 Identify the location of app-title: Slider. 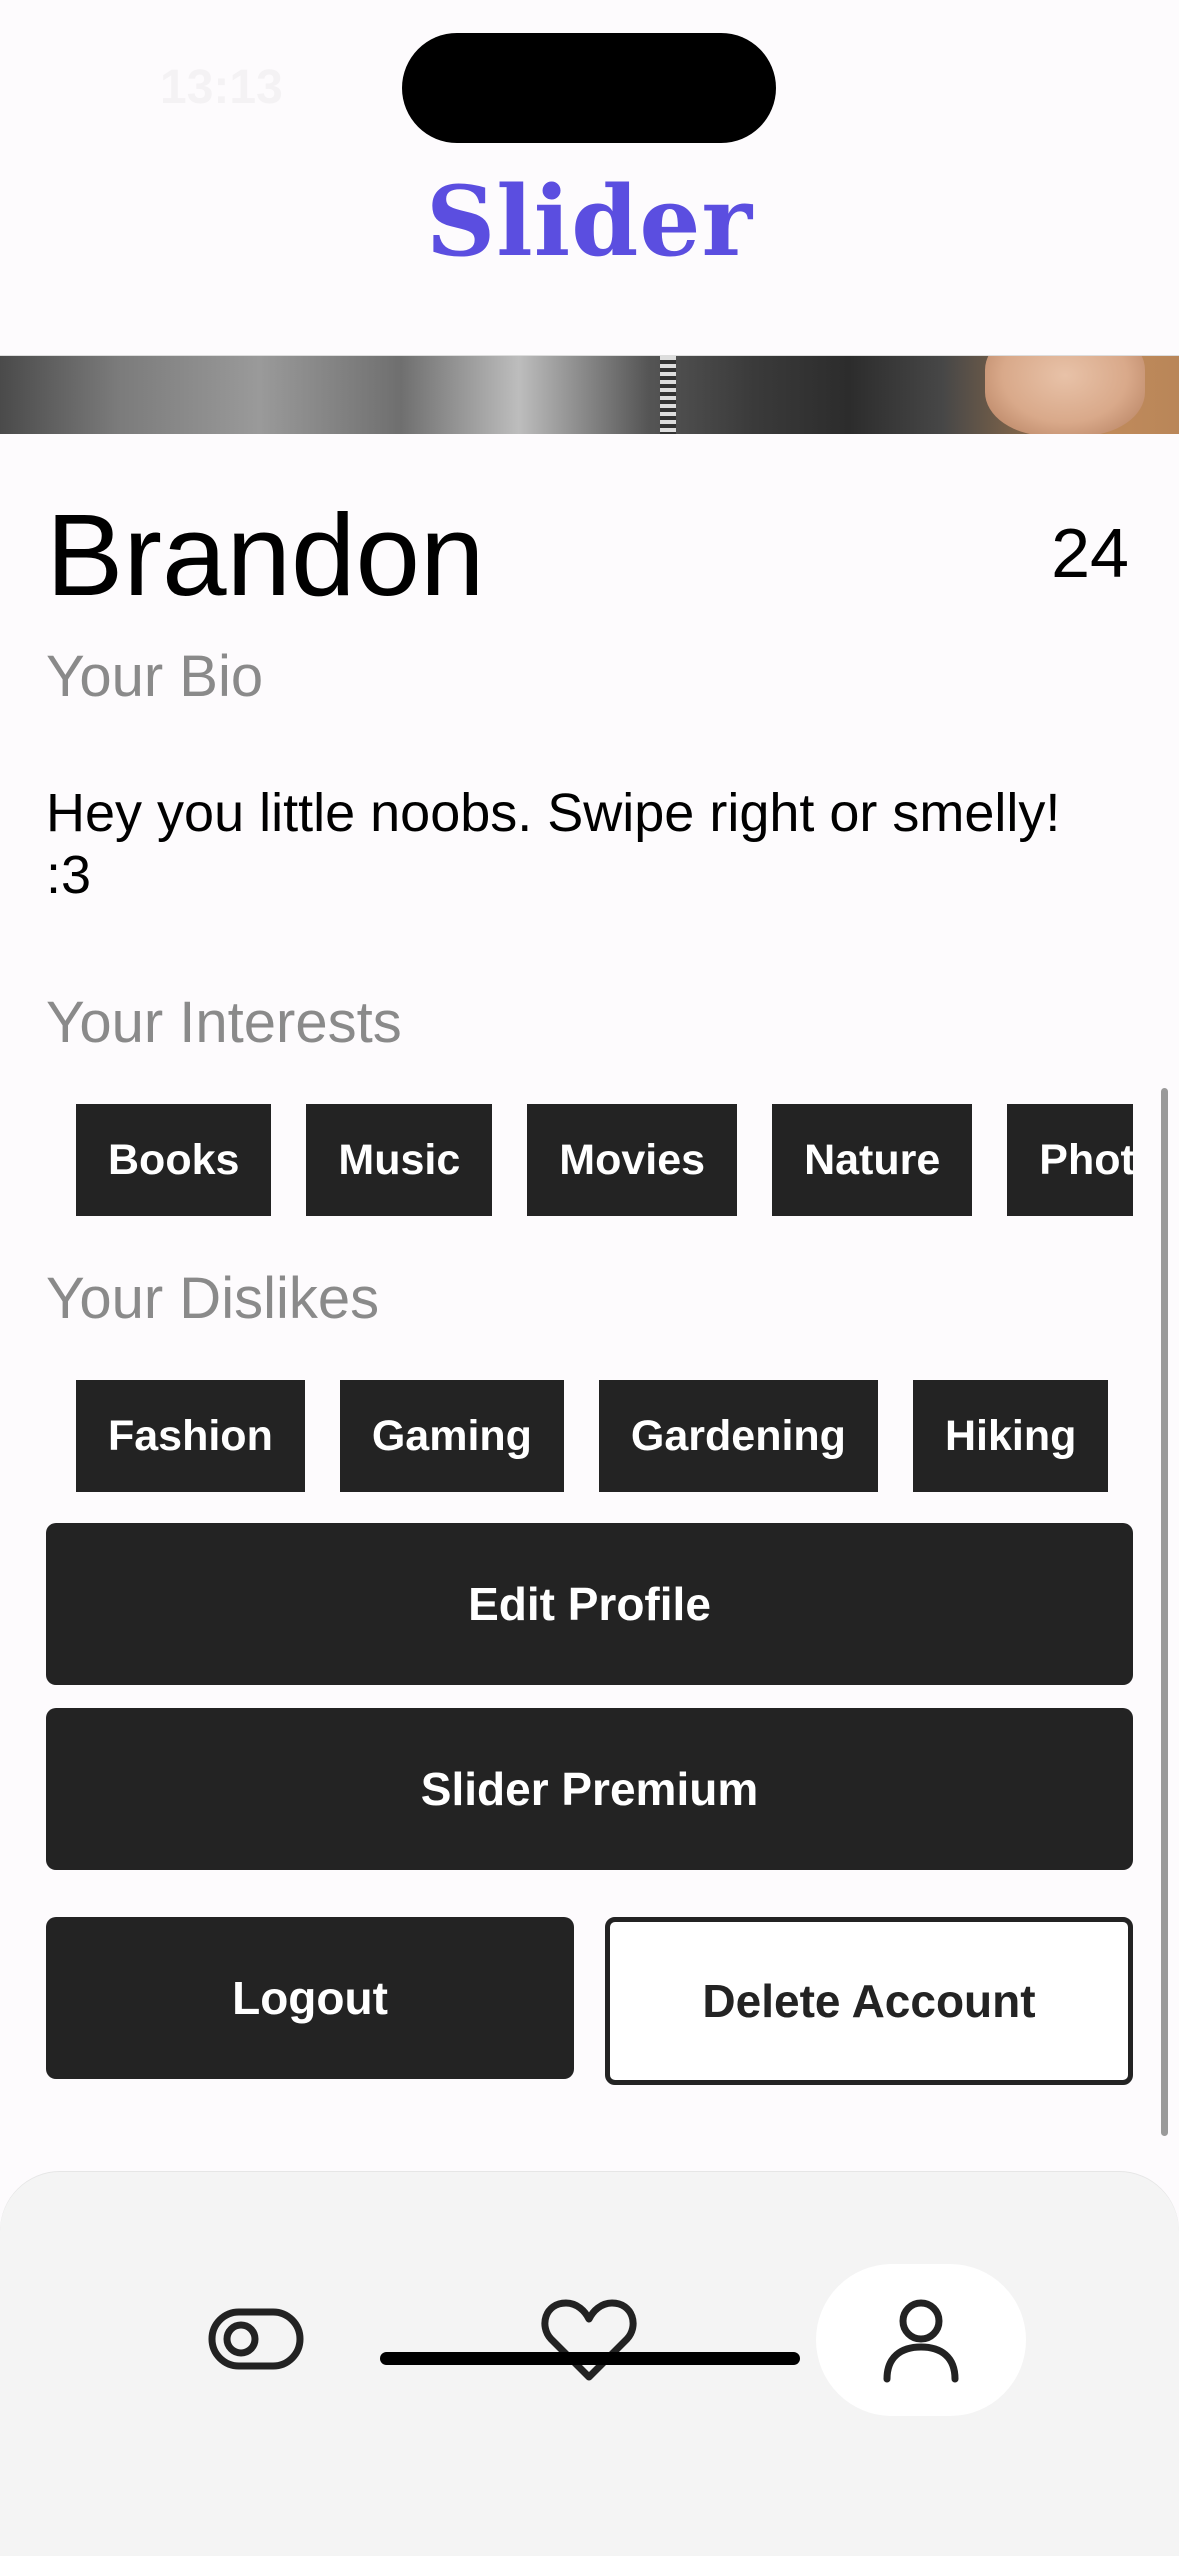
(589, 221).